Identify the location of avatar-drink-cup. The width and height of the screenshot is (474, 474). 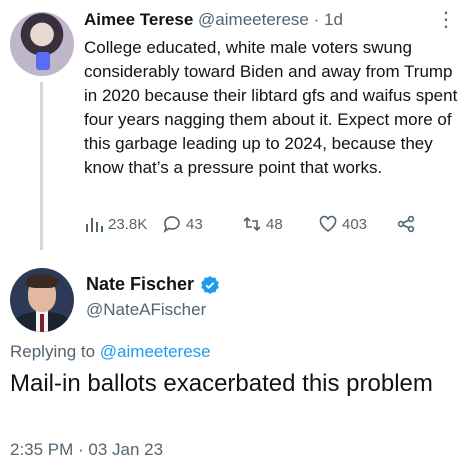
(43, 61).